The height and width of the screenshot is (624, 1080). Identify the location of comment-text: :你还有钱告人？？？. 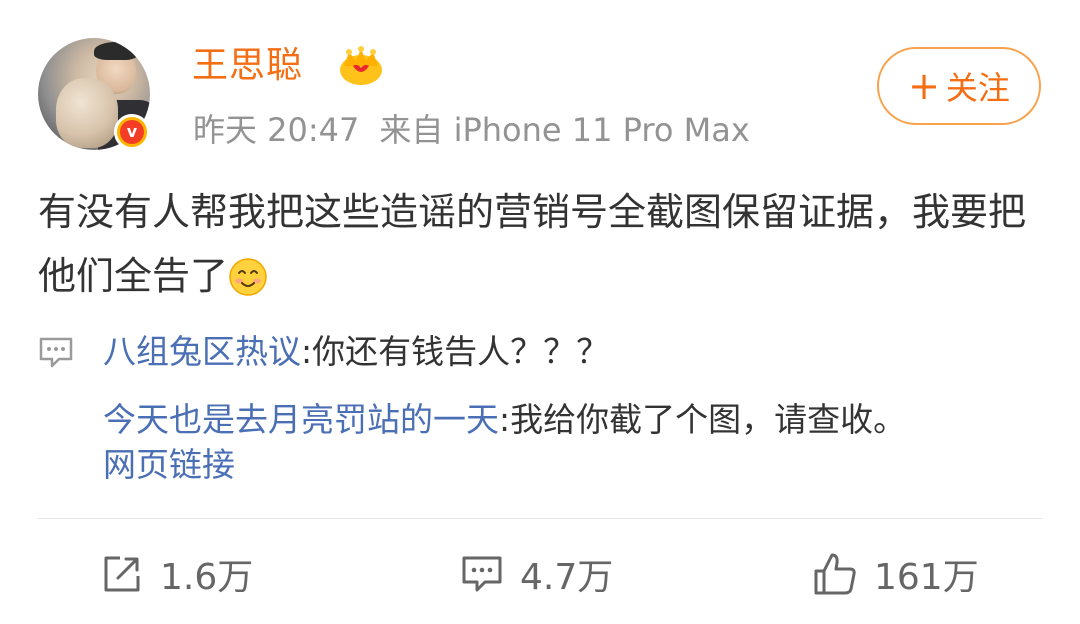
(455, 351).